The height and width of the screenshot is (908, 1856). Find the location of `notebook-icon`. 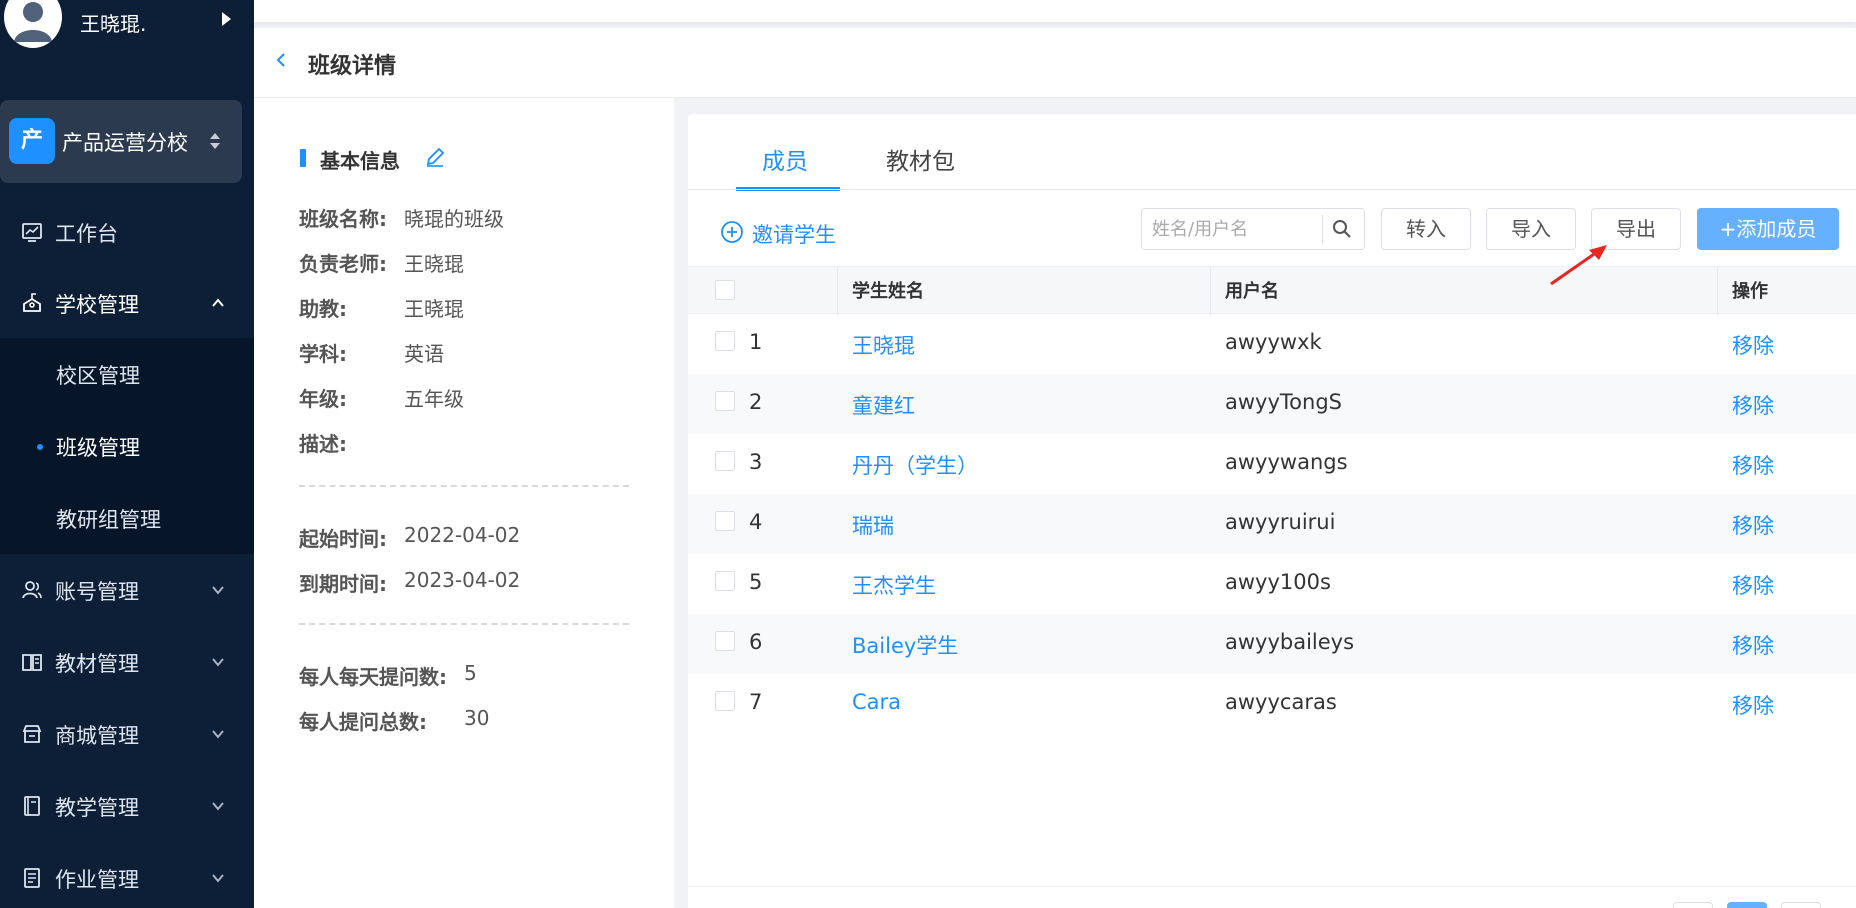

notebook-icon is located at coordinates (32, 806).